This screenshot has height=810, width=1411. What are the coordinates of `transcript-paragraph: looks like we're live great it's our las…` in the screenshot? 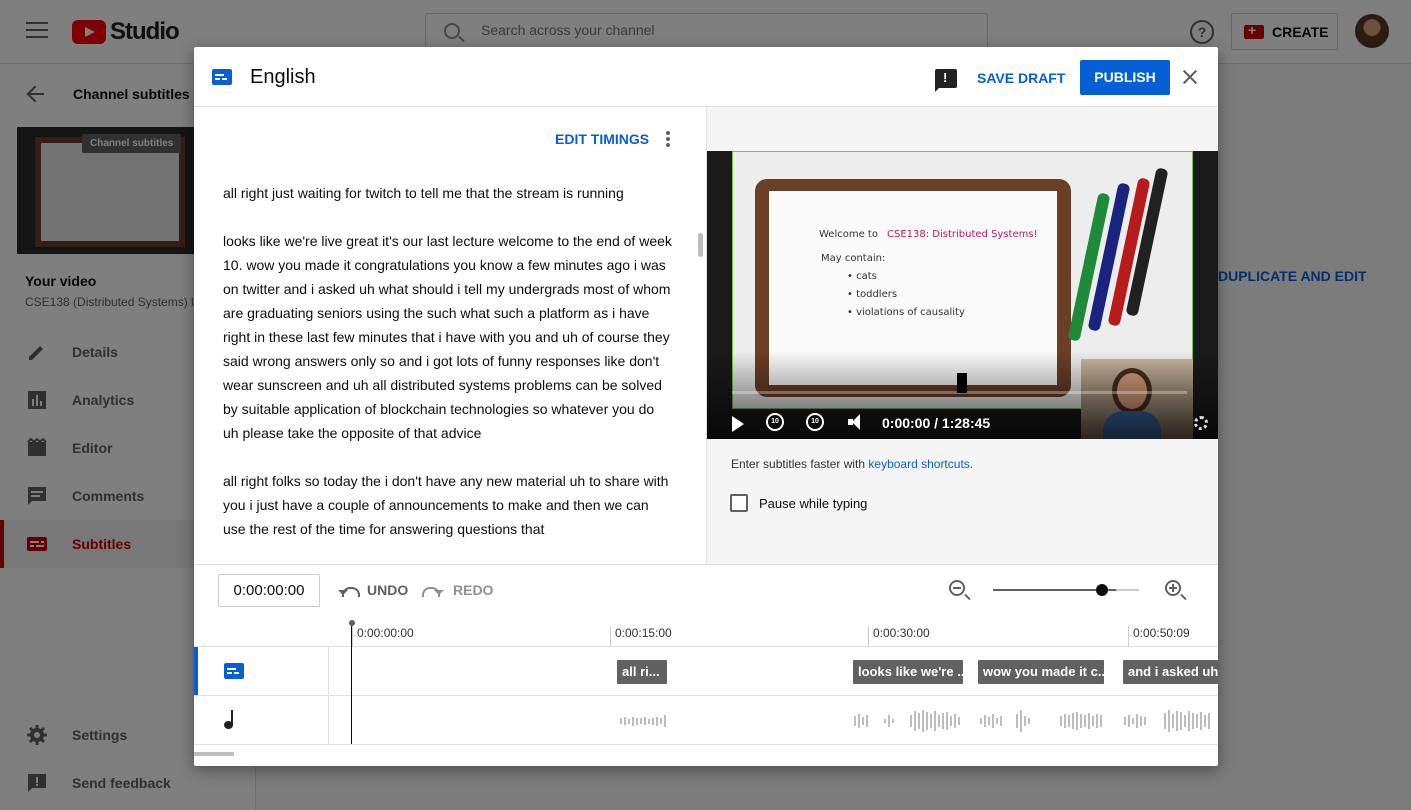 It's located at (448, 337).